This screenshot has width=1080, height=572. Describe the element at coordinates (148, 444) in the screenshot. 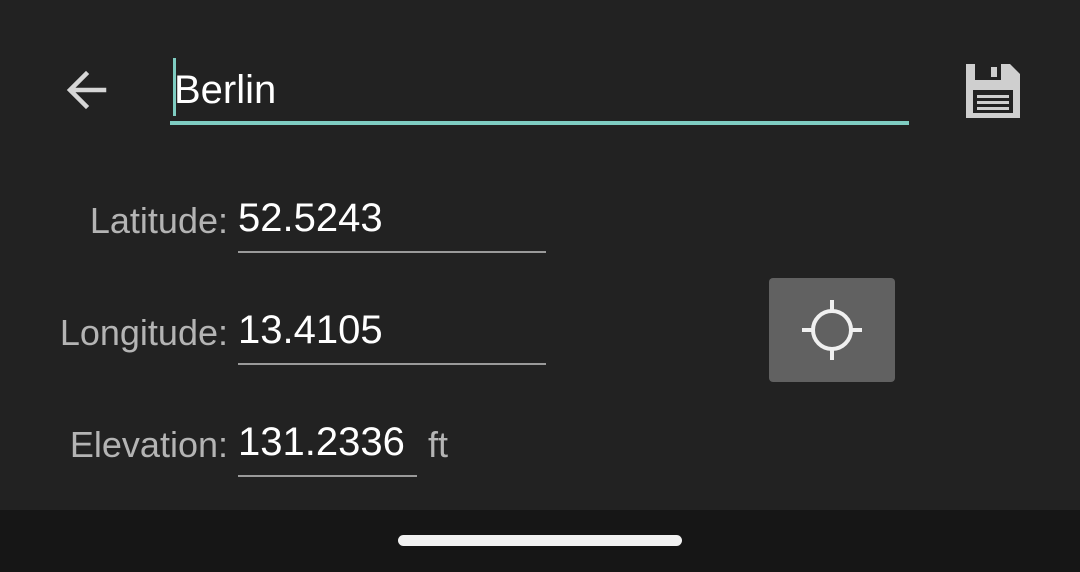

I see `elevation-label: Elevation:` at that location.